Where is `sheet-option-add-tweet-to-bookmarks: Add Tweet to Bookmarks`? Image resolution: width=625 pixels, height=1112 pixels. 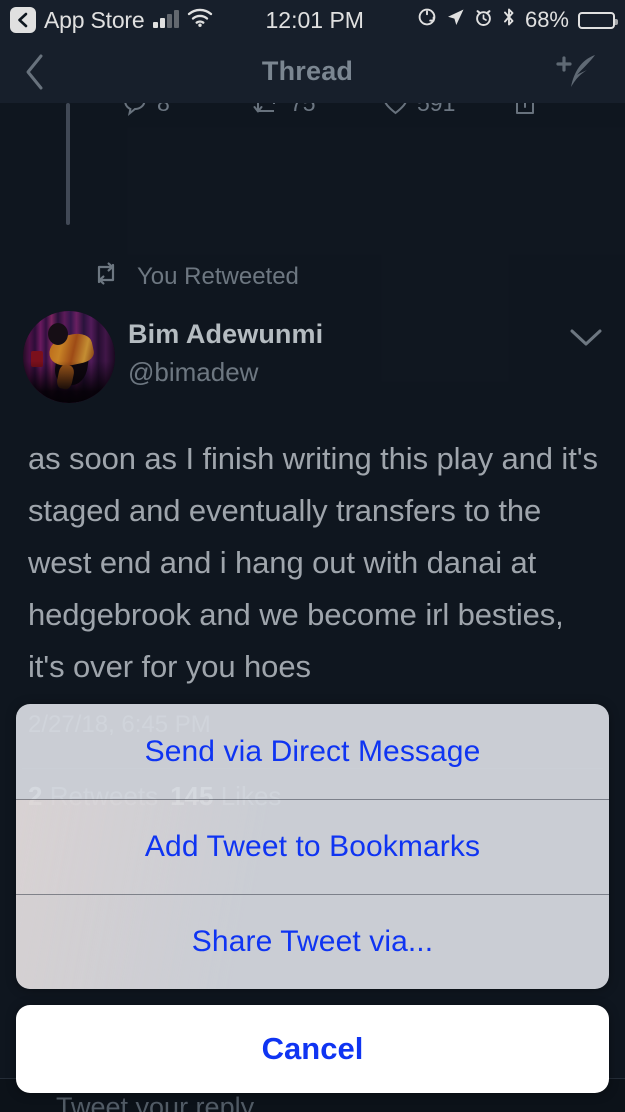
sheet-option-add-tweet-to-bookmarks: Add Tweet to Bookmarks is located at coordinates (312, 846).